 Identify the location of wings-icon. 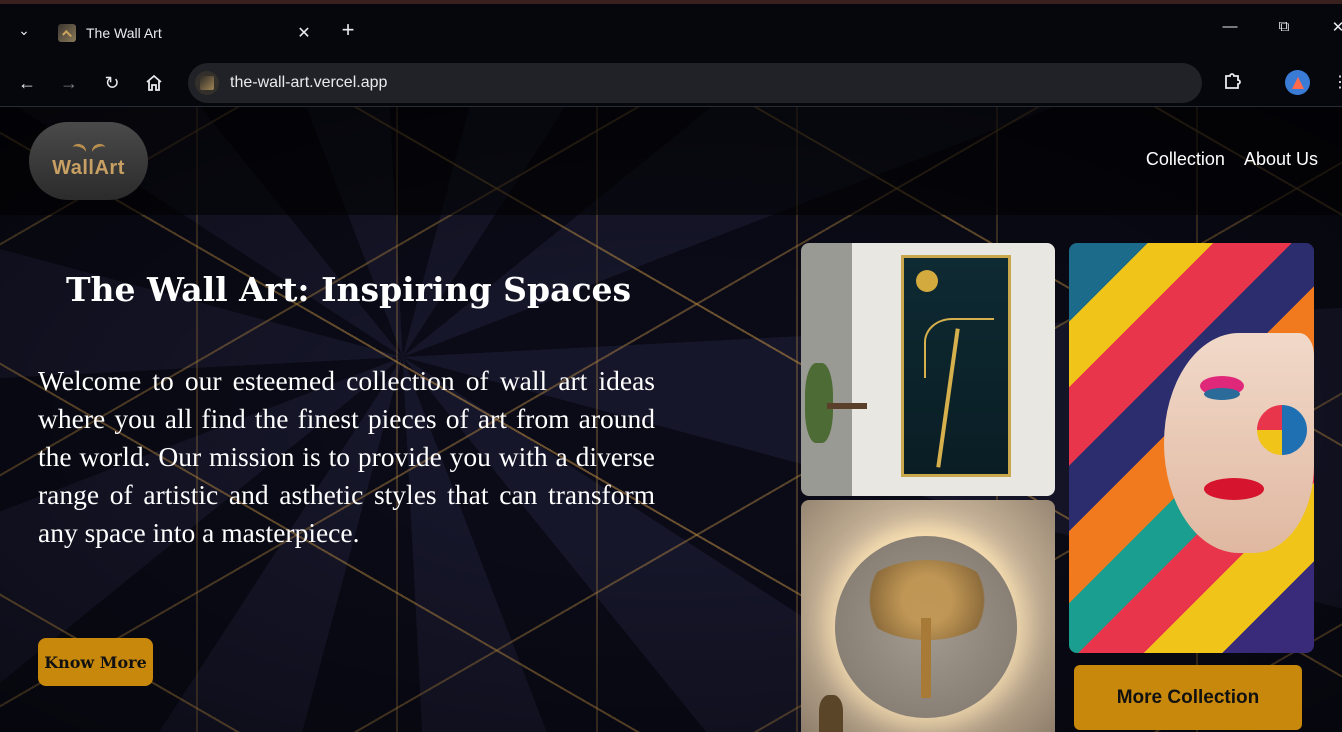
(89, 149).